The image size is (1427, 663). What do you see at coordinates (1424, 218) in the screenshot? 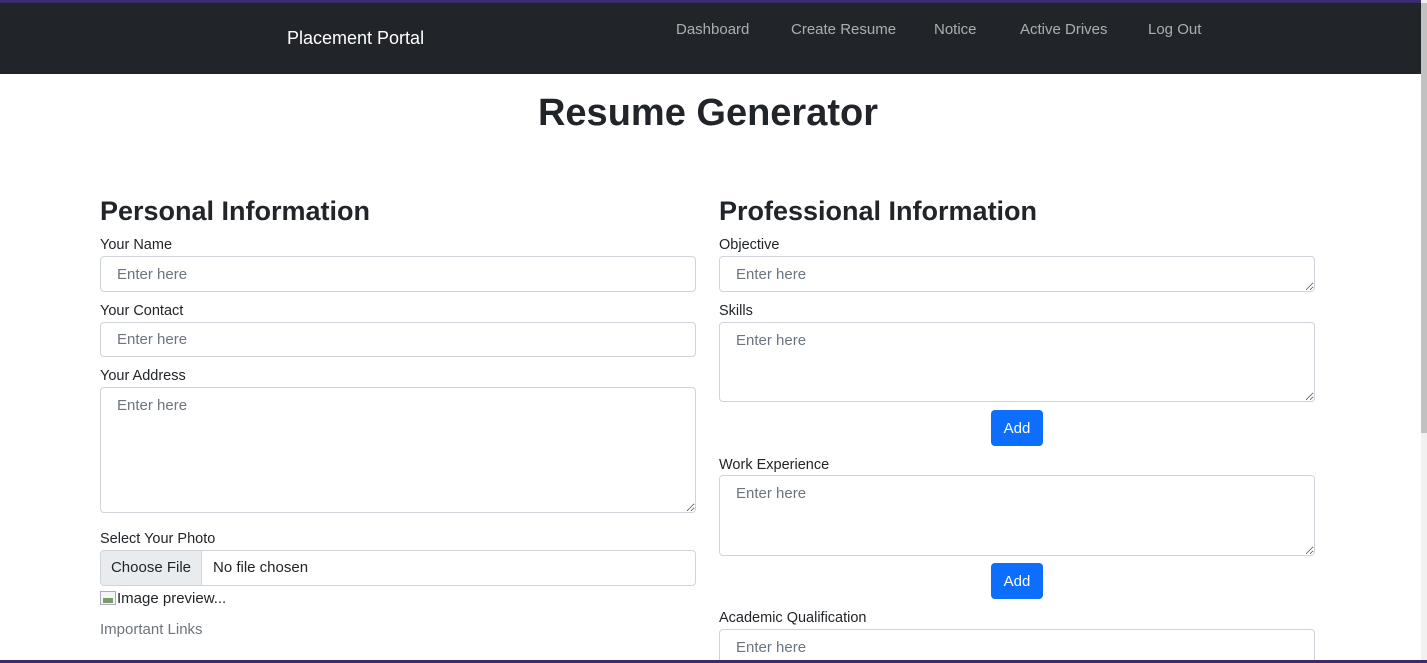
I see `scrollbar-thumb` at bounding box center [1424, 218].